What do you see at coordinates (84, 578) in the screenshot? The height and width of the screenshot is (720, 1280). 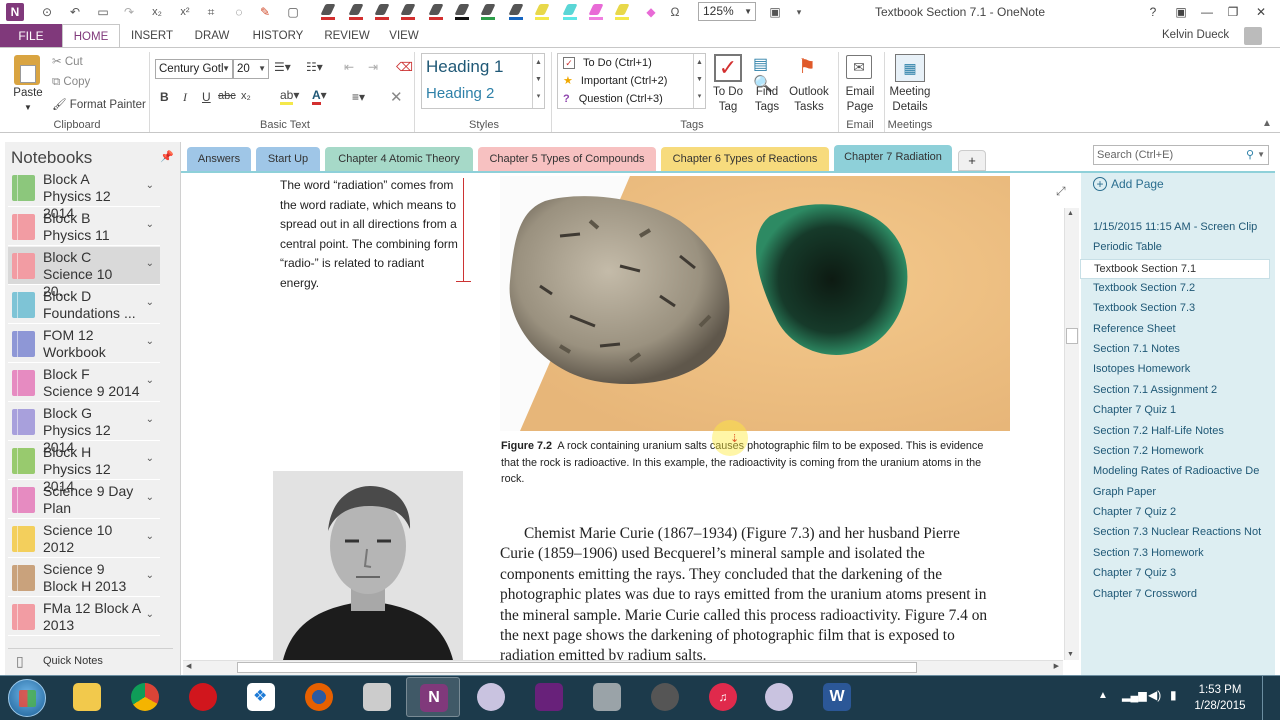 I see `notebook-item: Science 9 Block H 2013 ⌄` at bounding box center [84, 578].